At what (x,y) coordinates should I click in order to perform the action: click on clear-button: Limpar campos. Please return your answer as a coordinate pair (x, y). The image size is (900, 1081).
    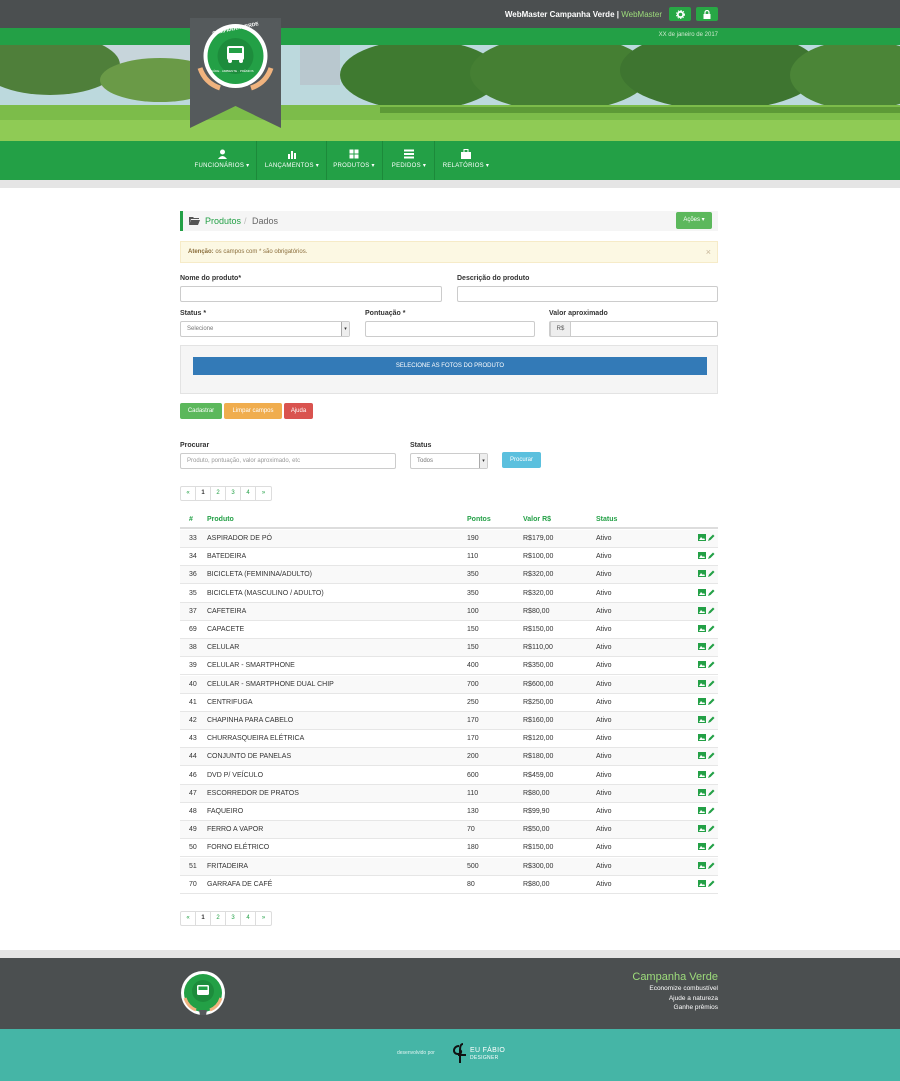
    Looking at the image, I should click on (253, 411).